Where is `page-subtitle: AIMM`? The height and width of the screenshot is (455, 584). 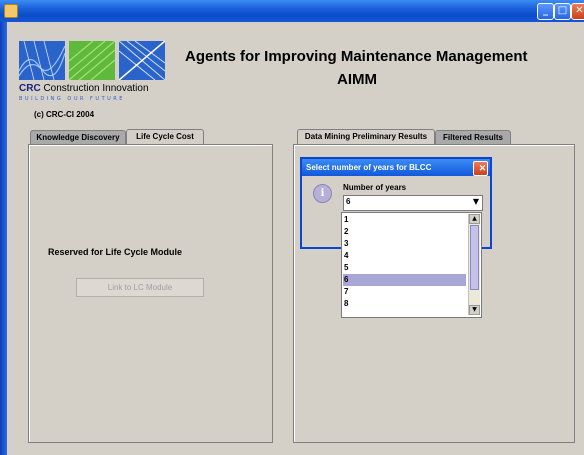
page-subtitle: AIMM is located at coordinates (357, 79).